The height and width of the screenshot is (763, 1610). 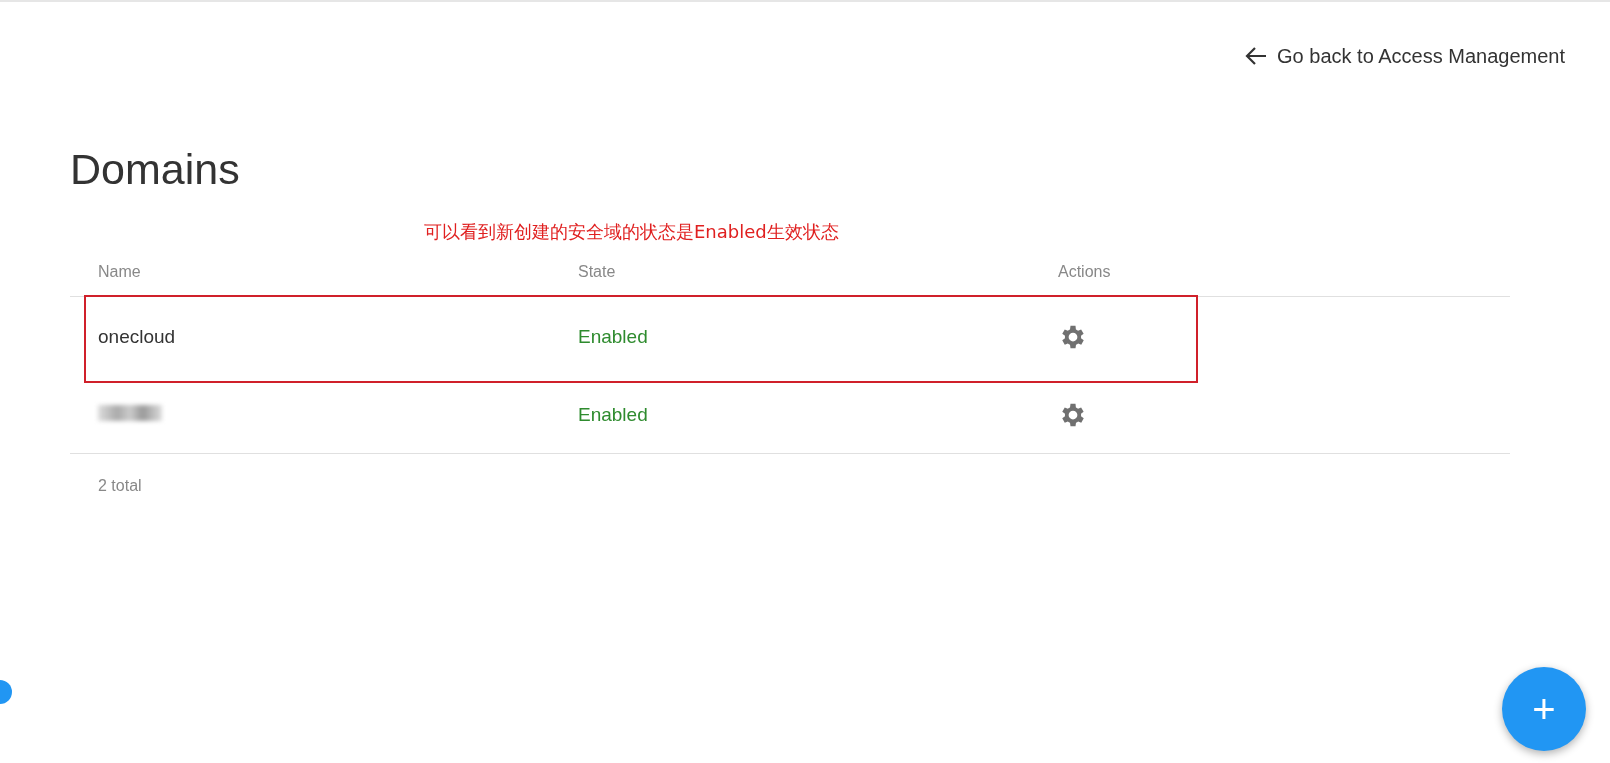 I want to click on total-count: 2 total, so click(x=120, y=486).